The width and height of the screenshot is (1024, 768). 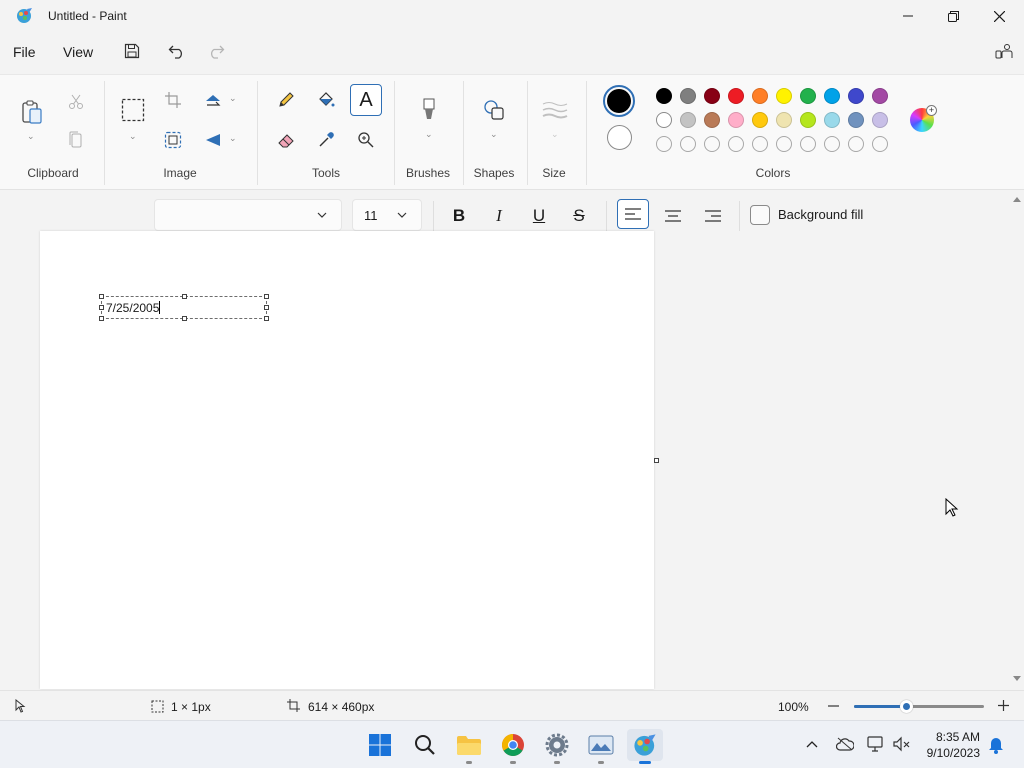 I want to click on select-icon, so click(x=133, y=110).